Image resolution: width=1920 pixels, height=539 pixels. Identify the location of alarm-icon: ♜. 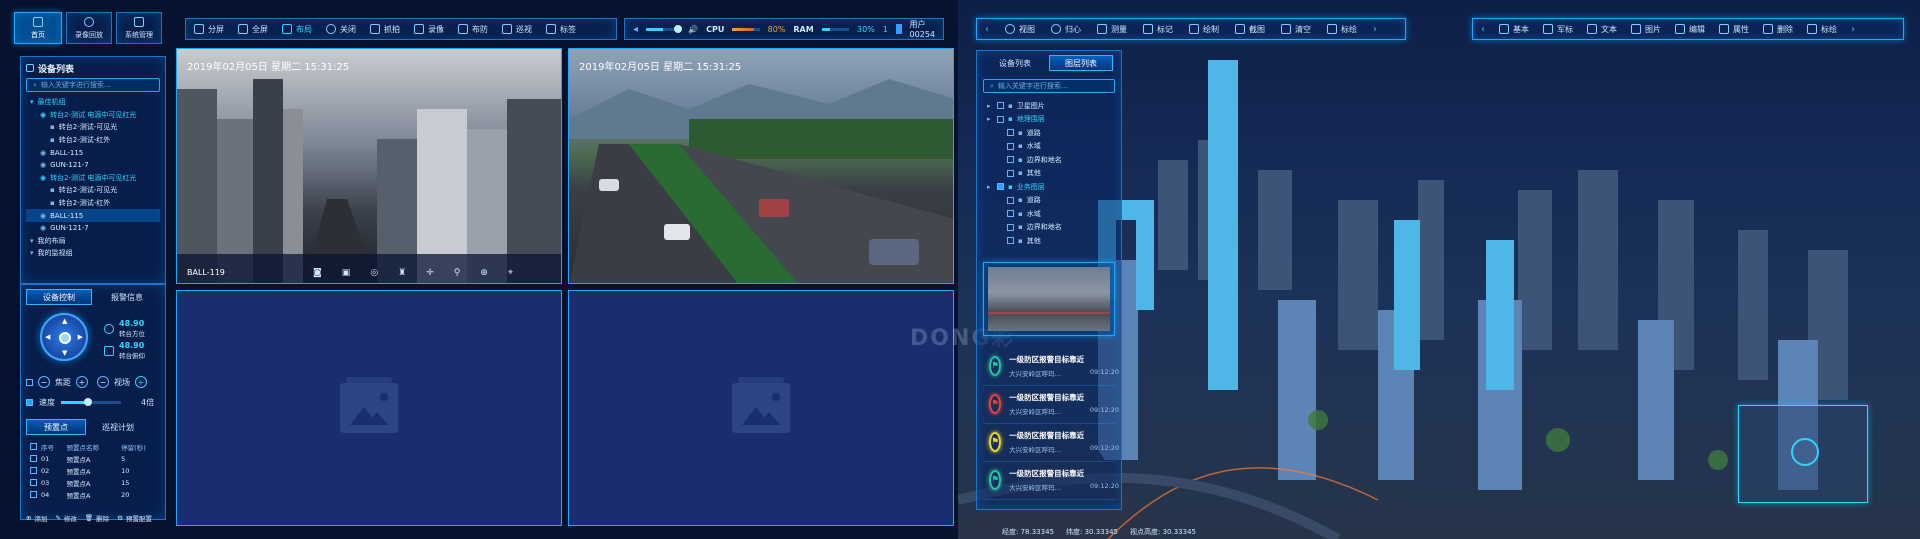
(402, 273).